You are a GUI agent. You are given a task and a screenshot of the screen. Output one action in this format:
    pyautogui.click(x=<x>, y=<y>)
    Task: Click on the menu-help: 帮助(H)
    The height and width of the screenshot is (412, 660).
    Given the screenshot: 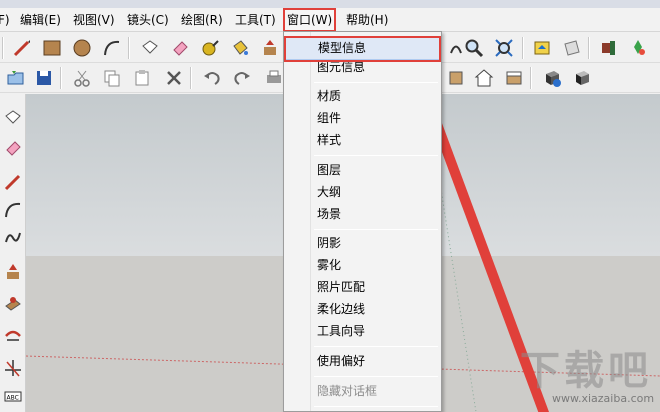 What is the action you would take?
    pyautogui.click(x=367, y=20)
    